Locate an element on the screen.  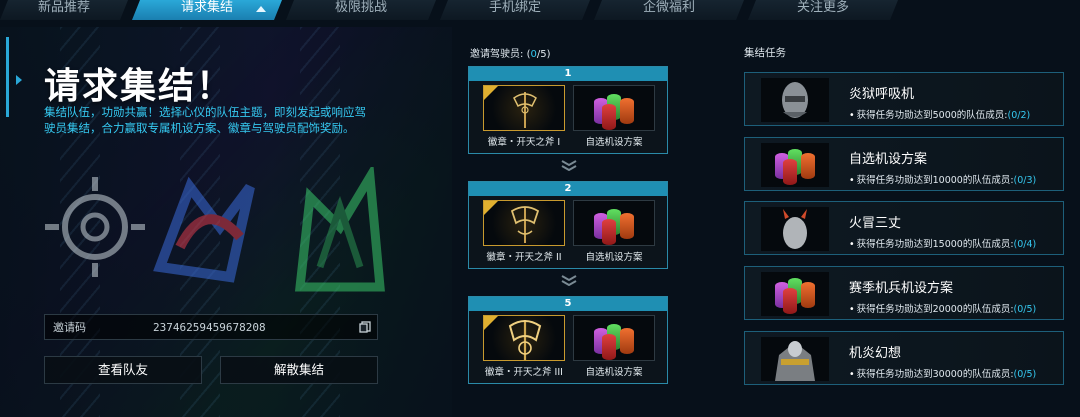
view-teammates-button: 查看队友 is located at coordinates (123, 370).